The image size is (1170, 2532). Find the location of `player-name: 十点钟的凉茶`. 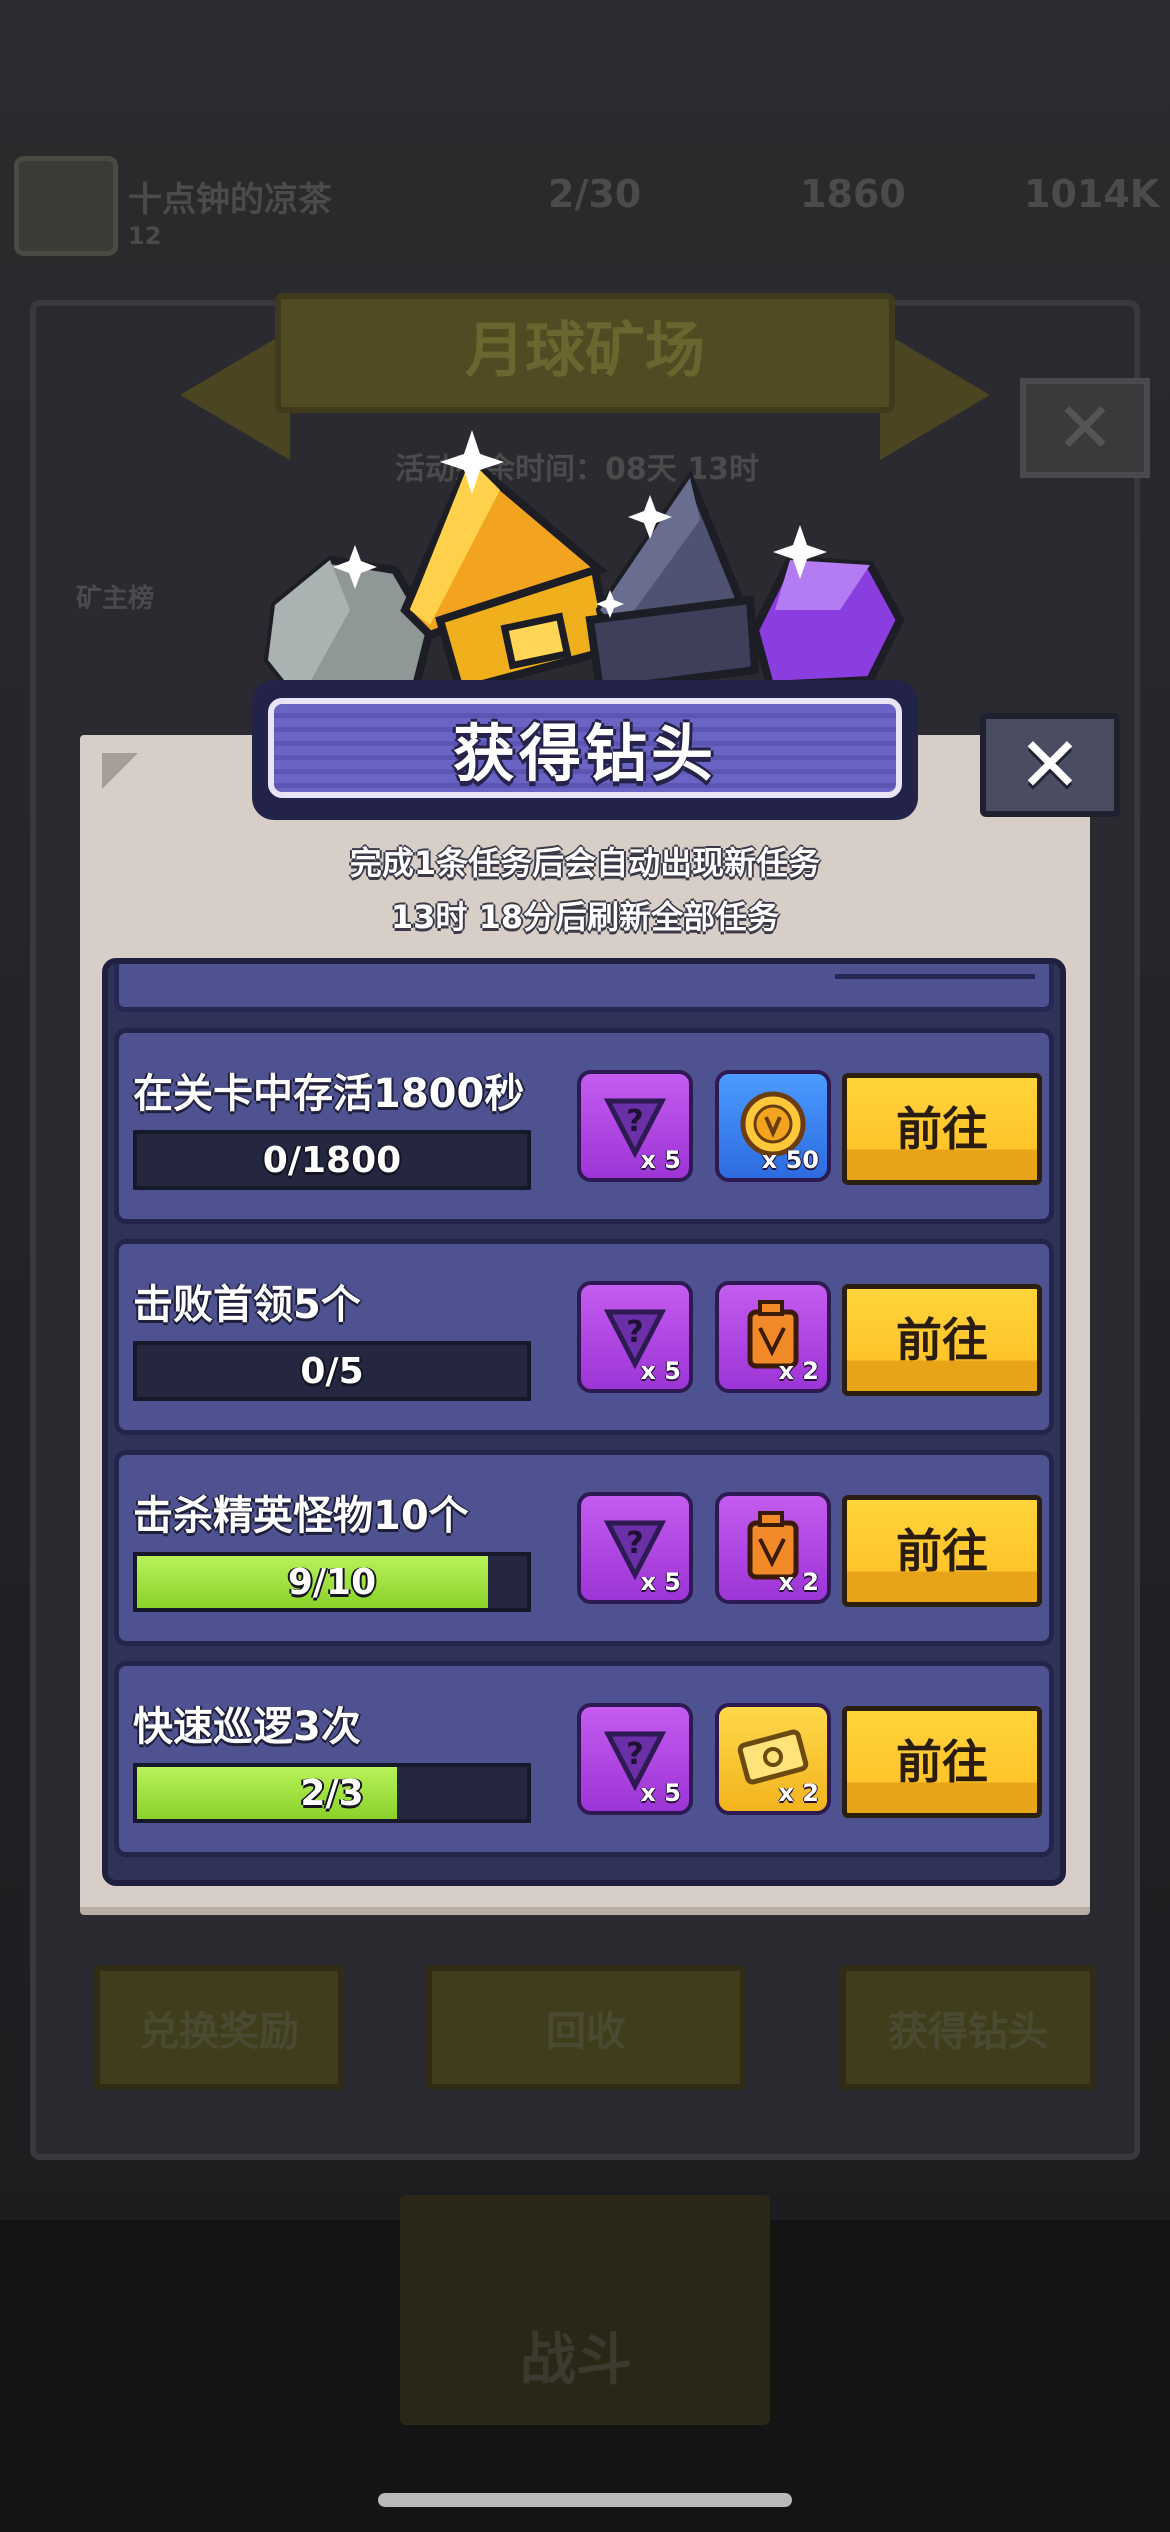

player-name: 十点钟的凉茶 is located at coordinates (230, 200).